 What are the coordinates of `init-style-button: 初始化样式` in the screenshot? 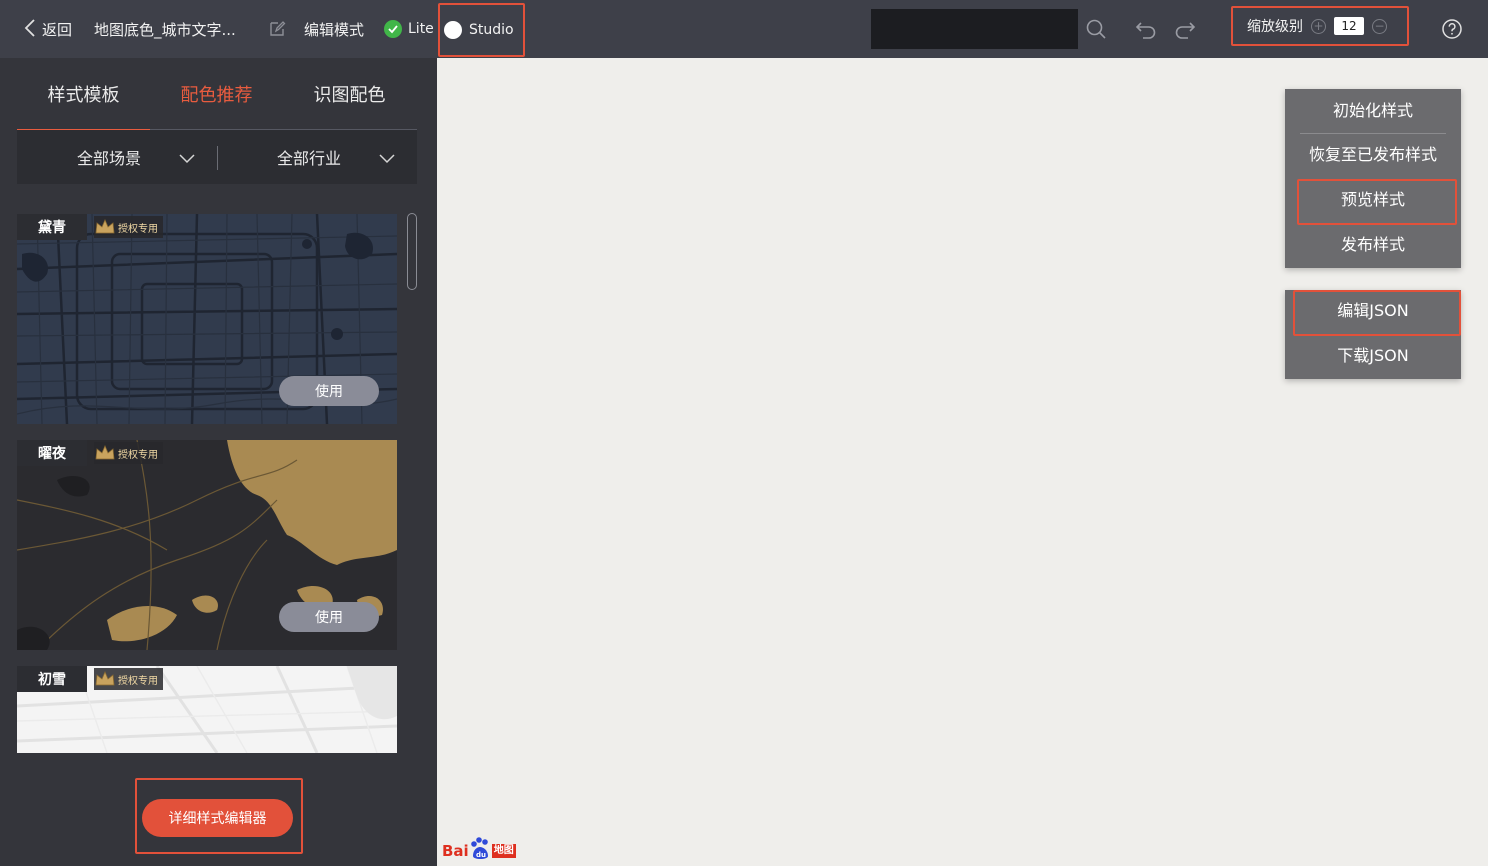 It's located at (1373, 111).